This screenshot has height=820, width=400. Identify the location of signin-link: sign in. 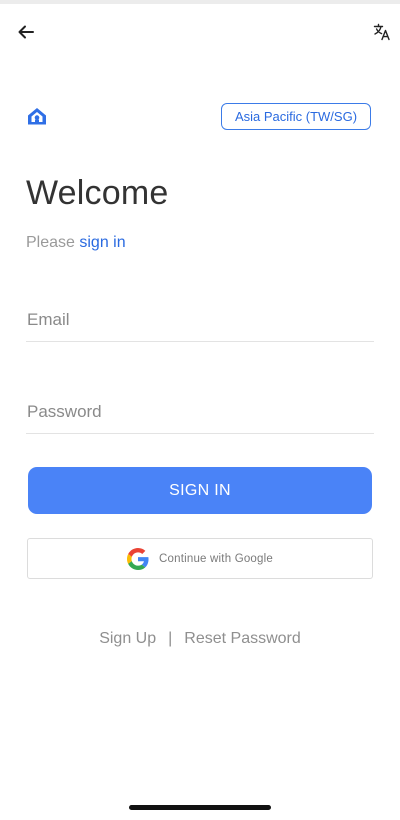
(102, 242).